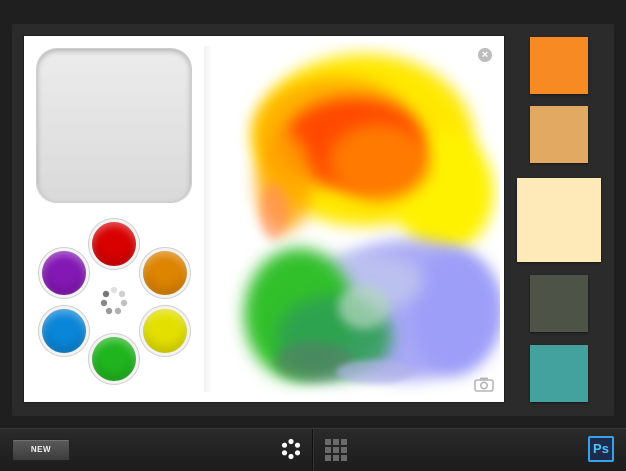 The width and height of the screenshot is (626, 471). What do you see at coordinates (114, 359) in the screenshot?
I see `paint-green` at bounding box center [114, 359].